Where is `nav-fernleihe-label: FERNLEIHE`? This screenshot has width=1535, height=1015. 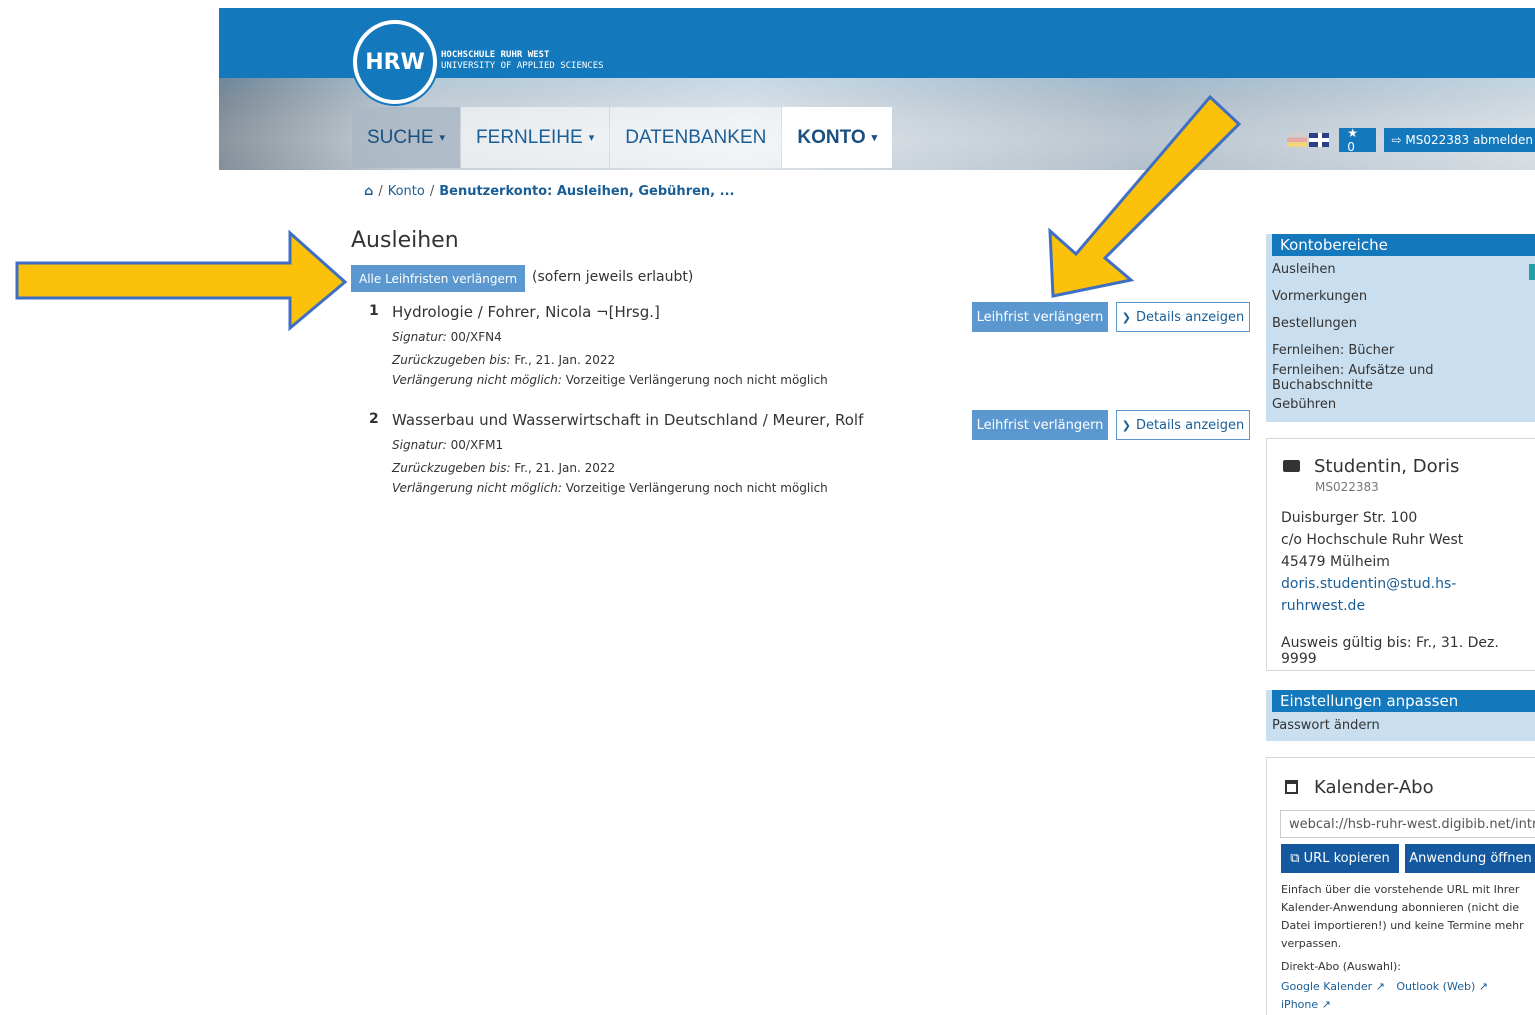
nav-fernleihe-label: FERNLEIHE is located at coordinates (529, 137).